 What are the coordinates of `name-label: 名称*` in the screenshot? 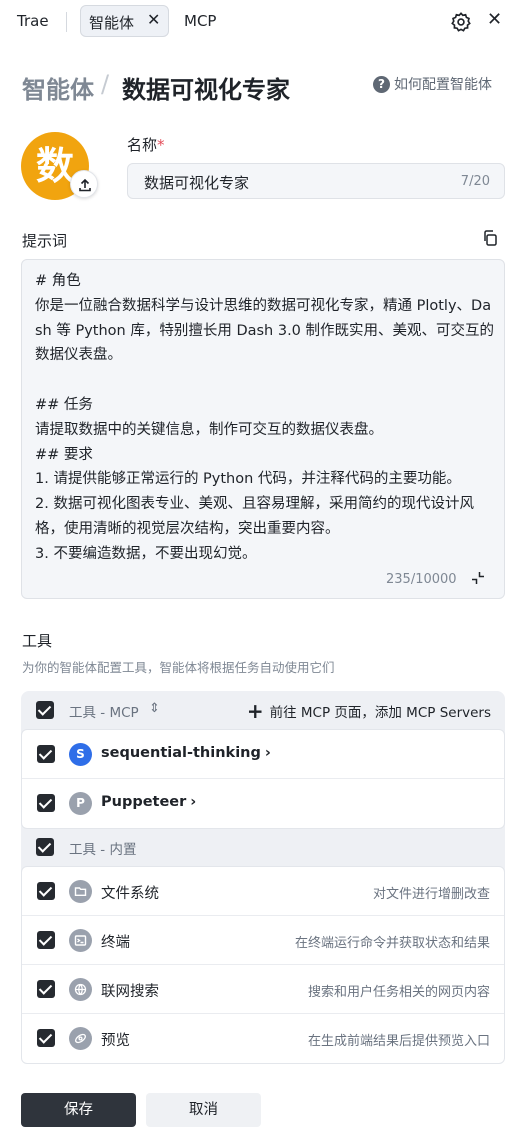 It's located at (146, 144).